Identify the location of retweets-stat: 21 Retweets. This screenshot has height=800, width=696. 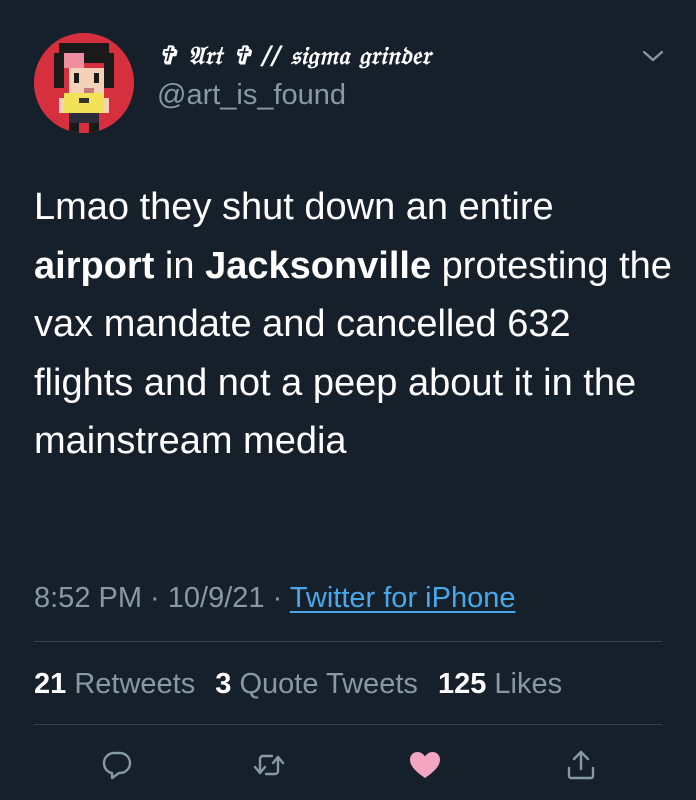
(114, 684).